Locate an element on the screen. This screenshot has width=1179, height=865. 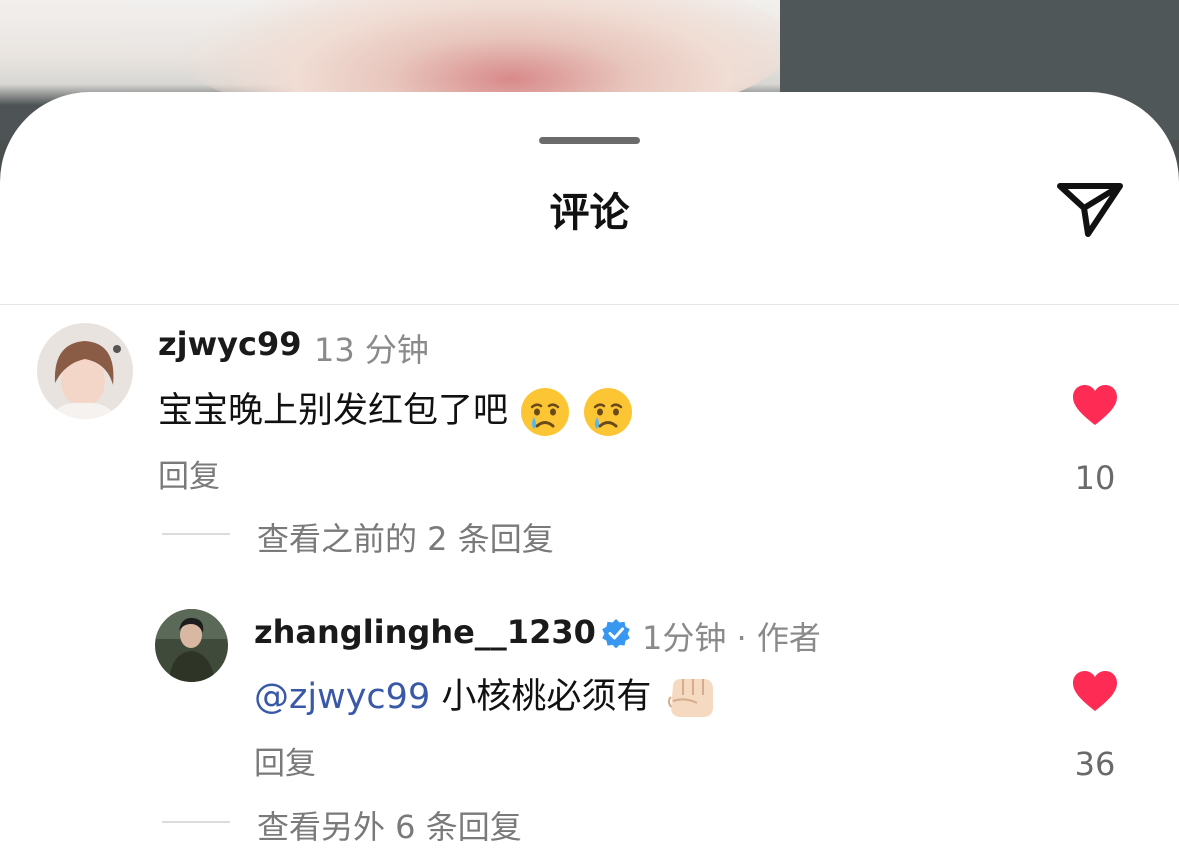
sheet-title: 评论 is located at coordinates (589, 213).